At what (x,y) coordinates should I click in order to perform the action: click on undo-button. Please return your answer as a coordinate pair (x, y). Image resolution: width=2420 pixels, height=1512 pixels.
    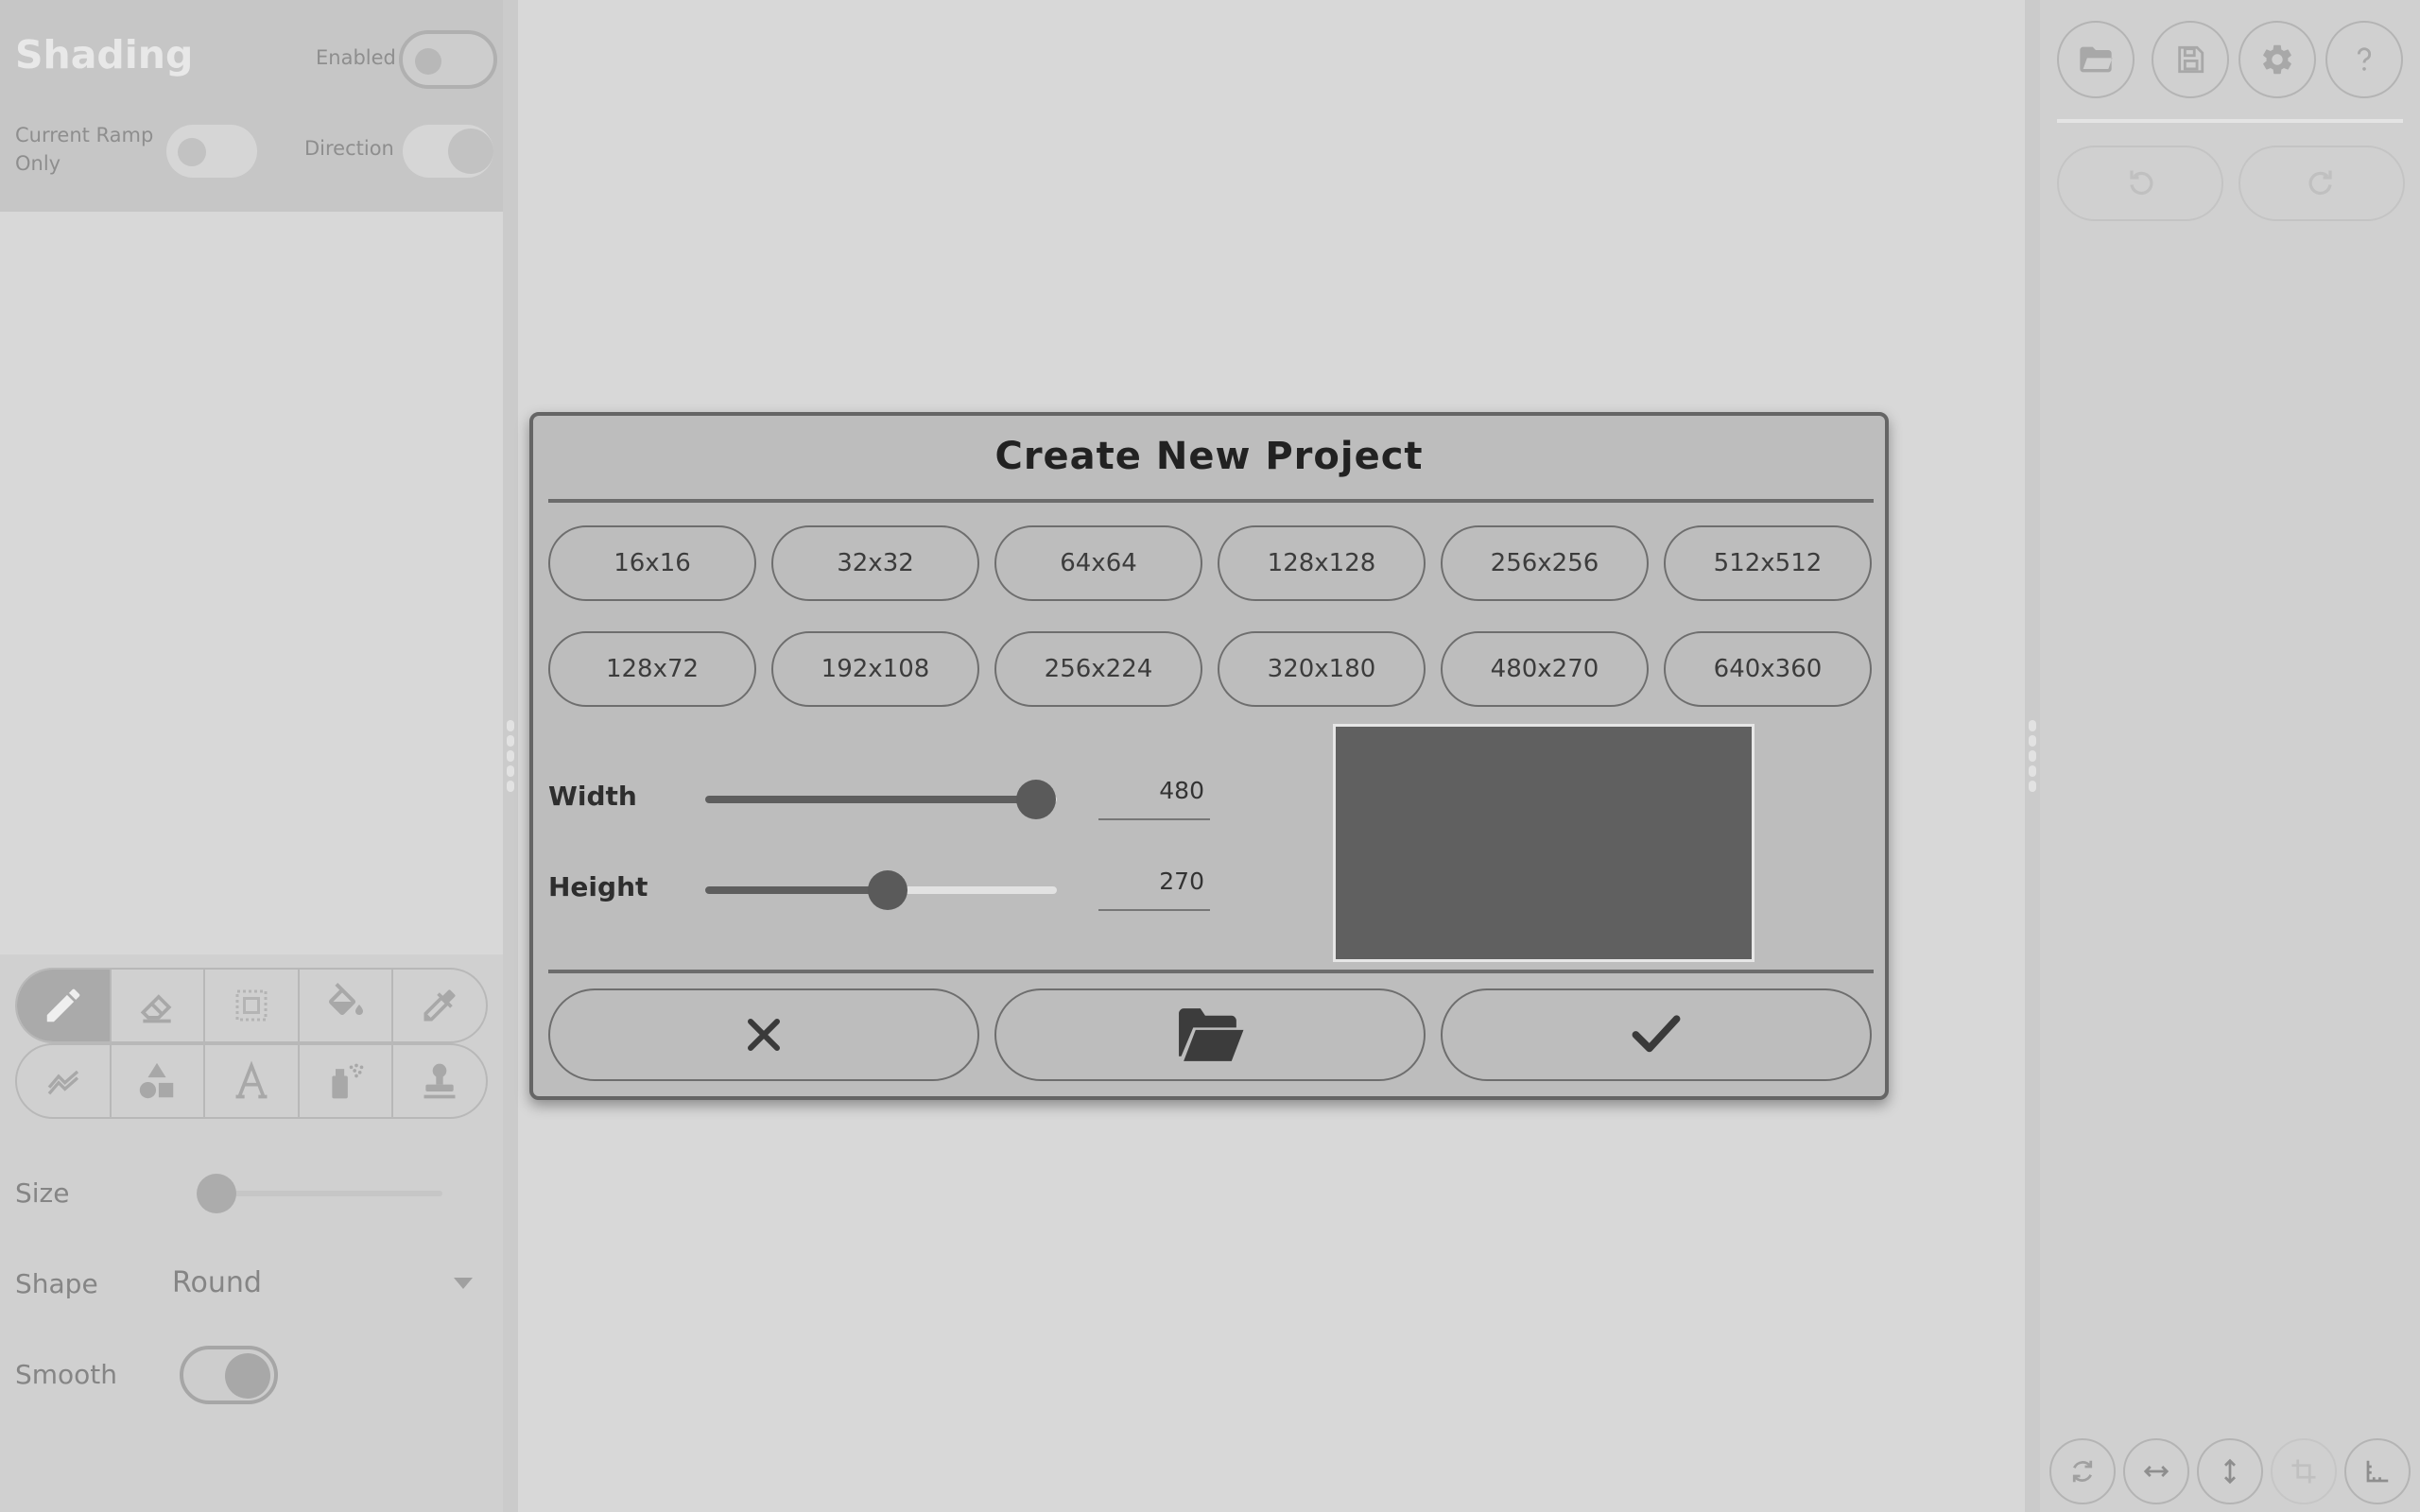
    Looking at the image, I should click on (2140, 183).